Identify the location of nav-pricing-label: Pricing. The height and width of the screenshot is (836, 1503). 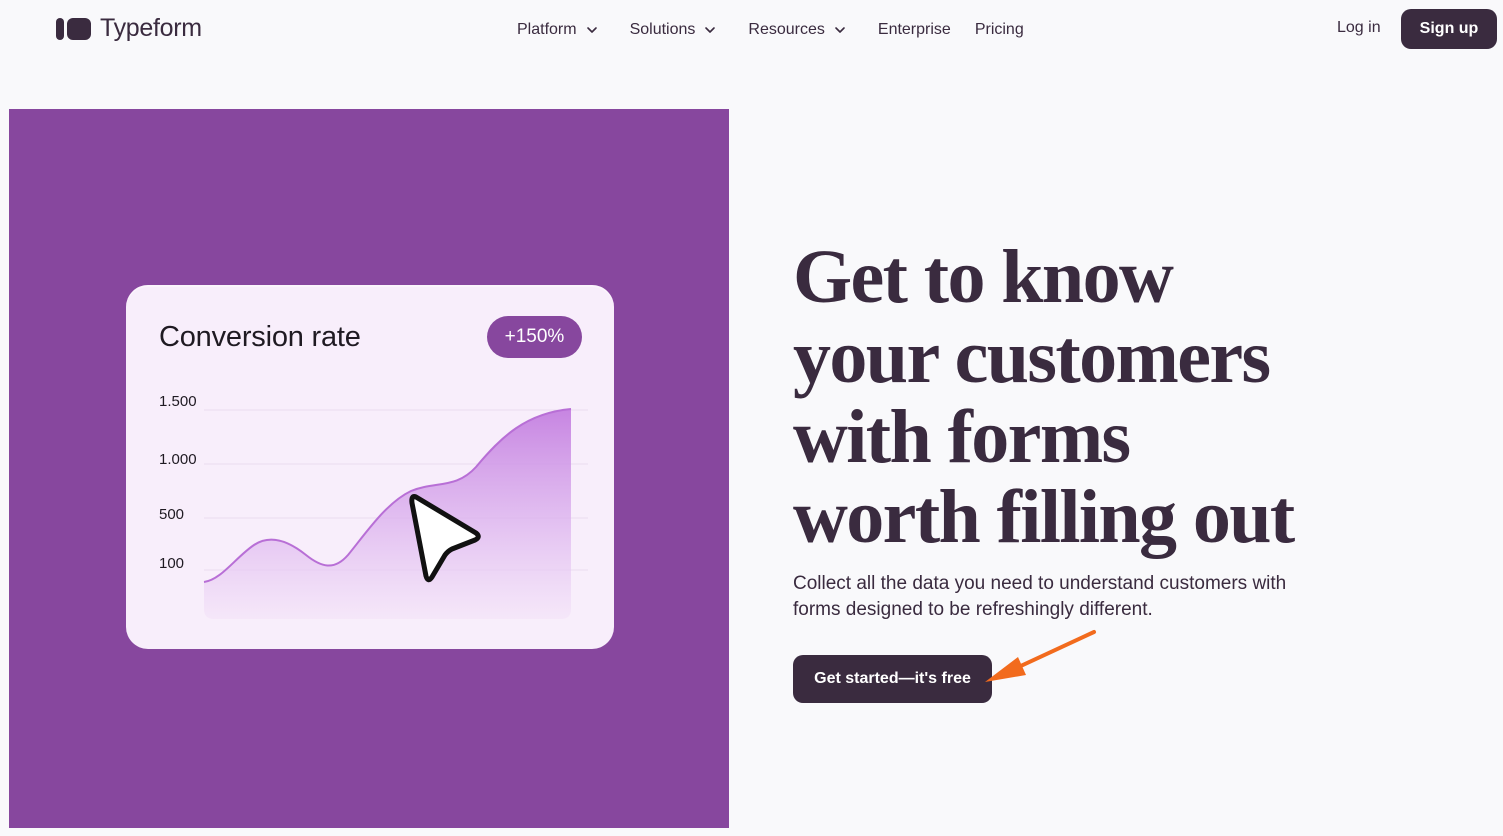
(999, 29).